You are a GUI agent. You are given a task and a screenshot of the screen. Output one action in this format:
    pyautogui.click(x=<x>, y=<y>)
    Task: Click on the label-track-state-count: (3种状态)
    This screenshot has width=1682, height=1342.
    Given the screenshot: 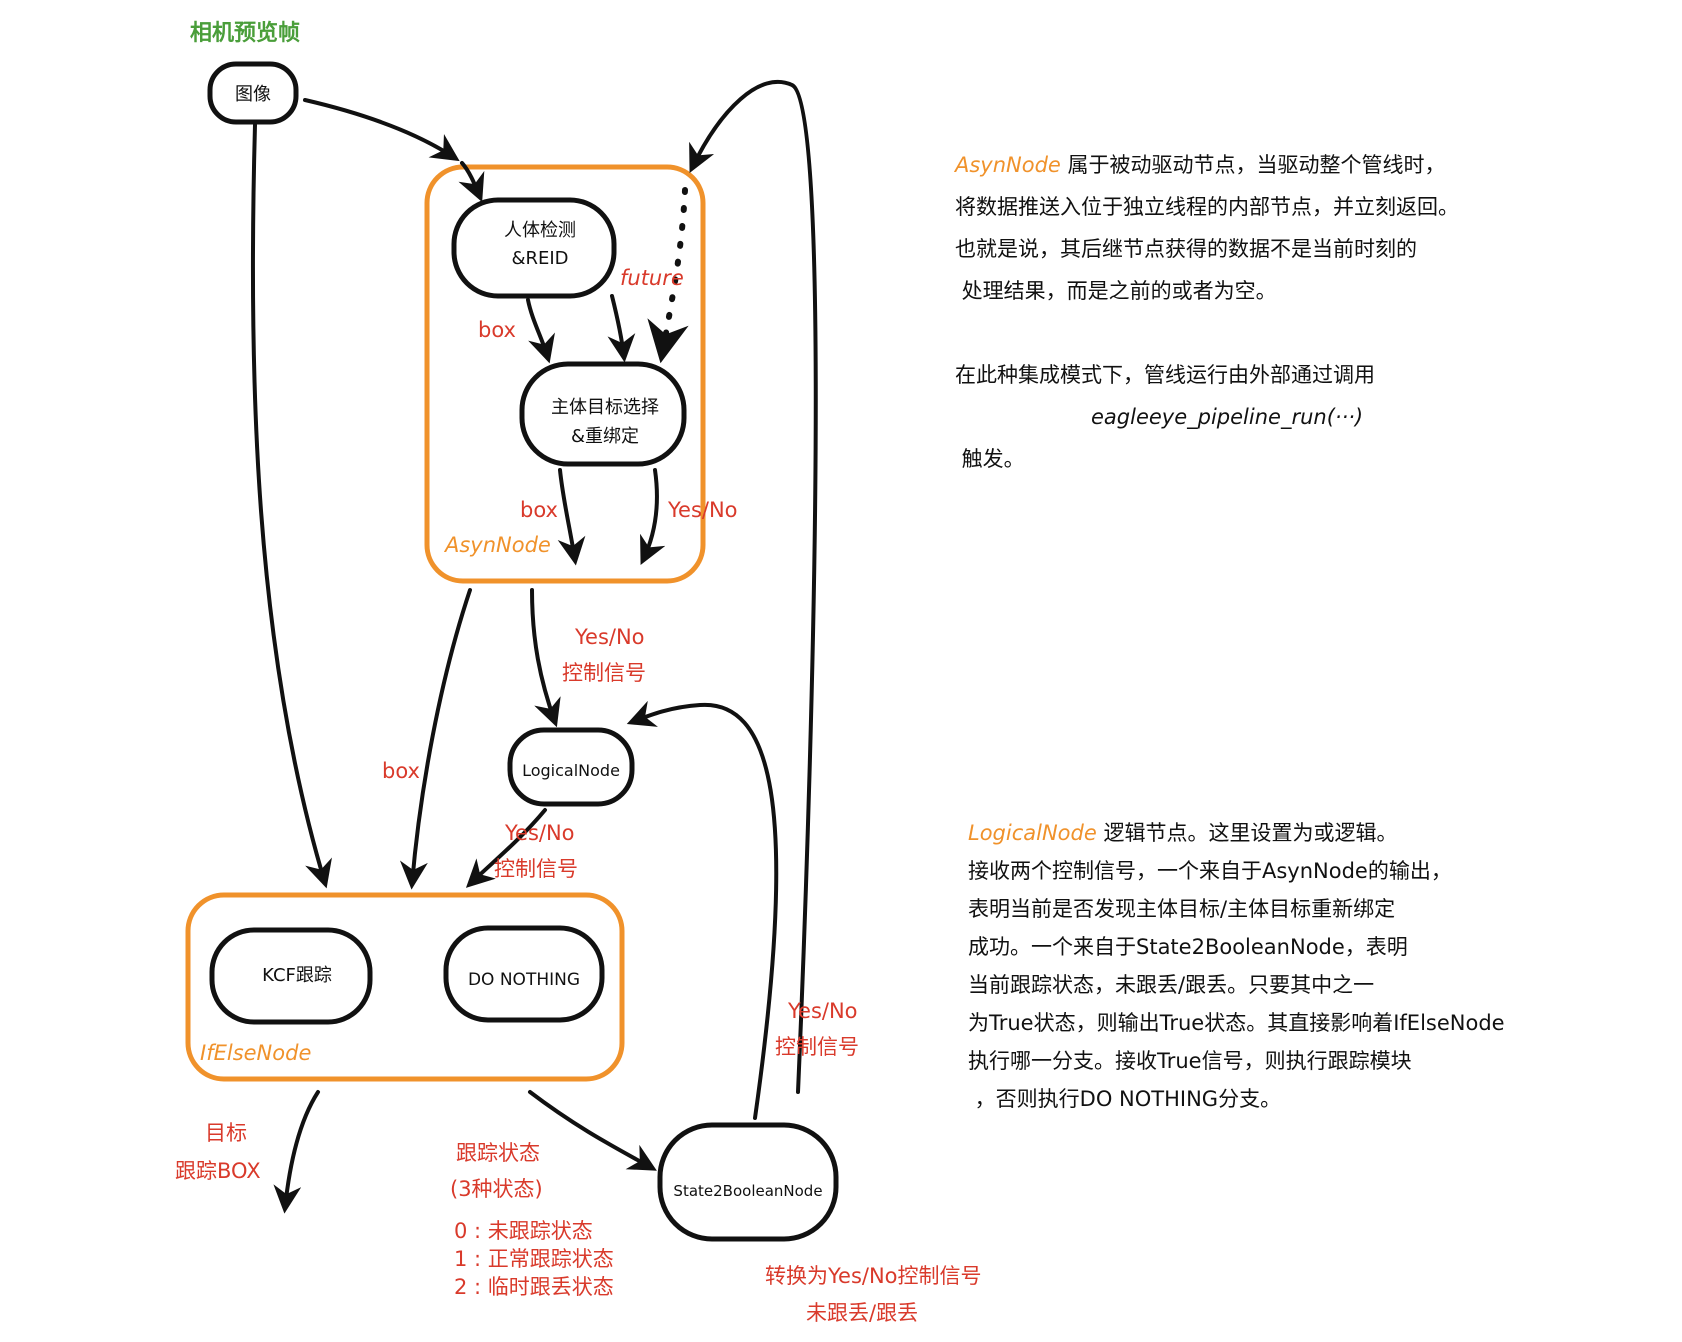 What is the action you would take?
    pyautogui.click(x=496, y=1189)
    